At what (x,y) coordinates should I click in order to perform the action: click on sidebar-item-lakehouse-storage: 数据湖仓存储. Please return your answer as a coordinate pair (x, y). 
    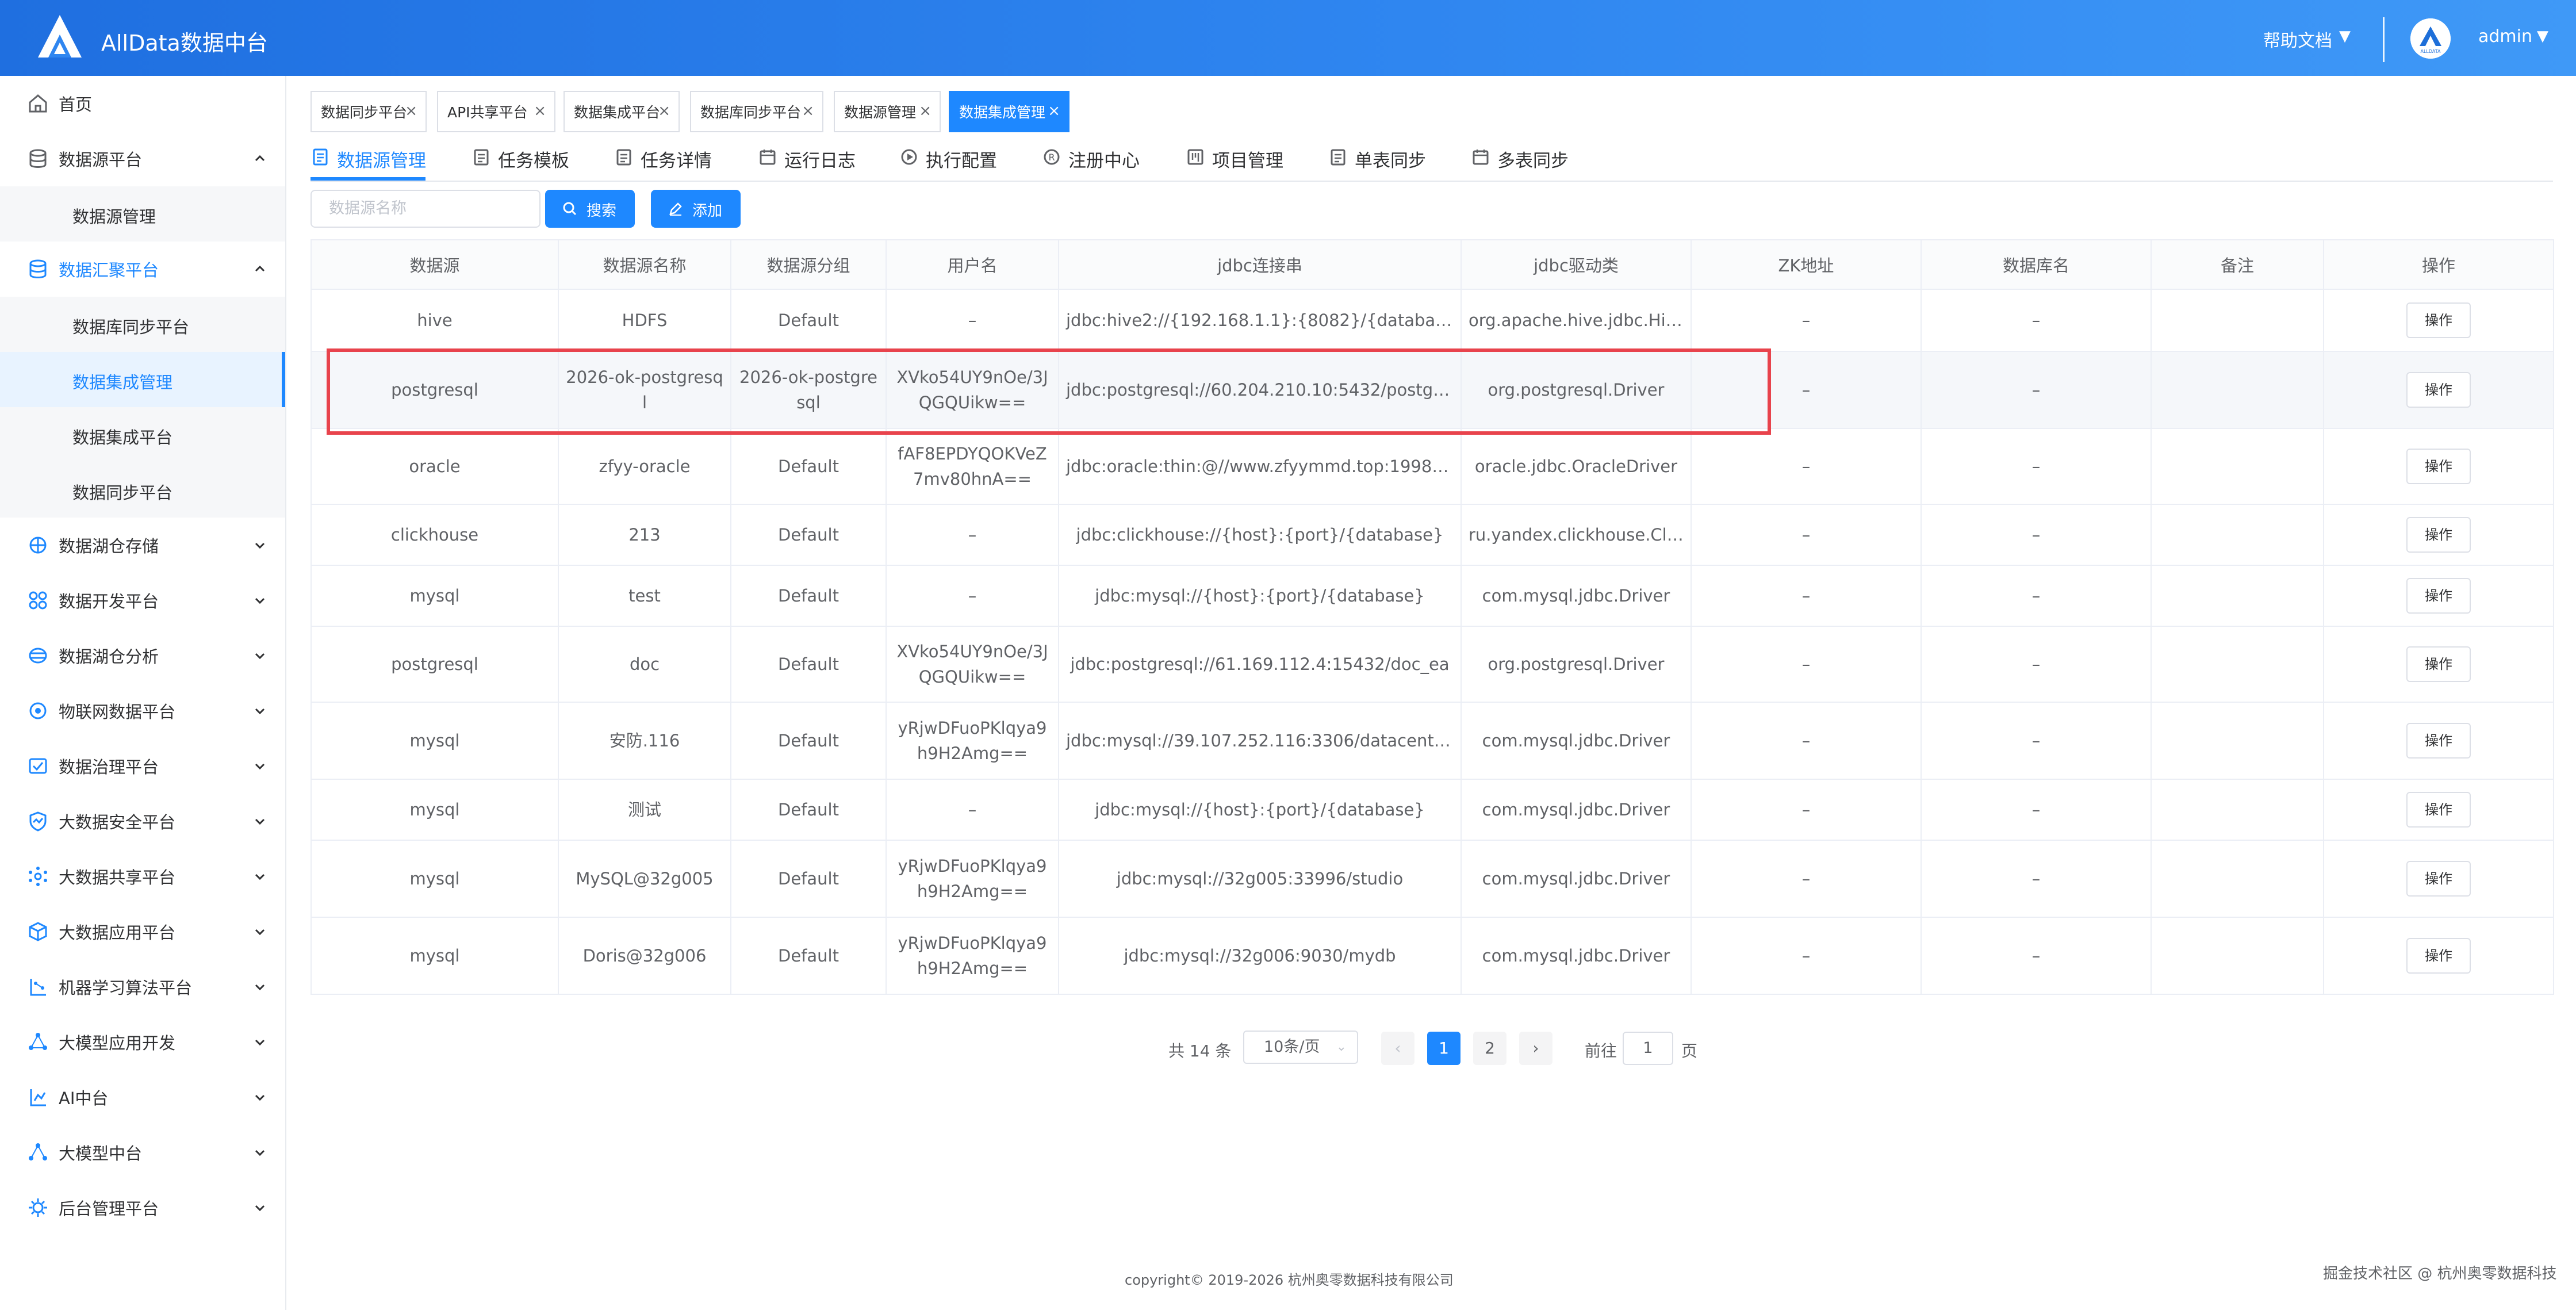
    Looking at the image, I should click on (142, 545).